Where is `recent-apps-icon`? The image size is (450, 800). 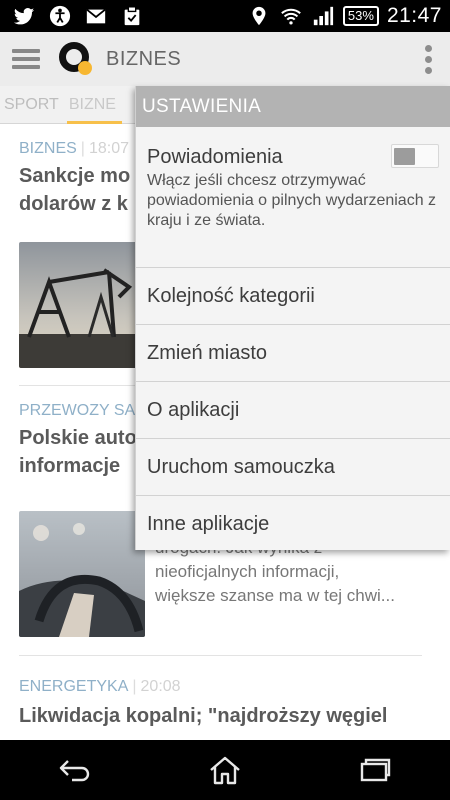
recent-apps-icon is located at coordinates (375, 770).